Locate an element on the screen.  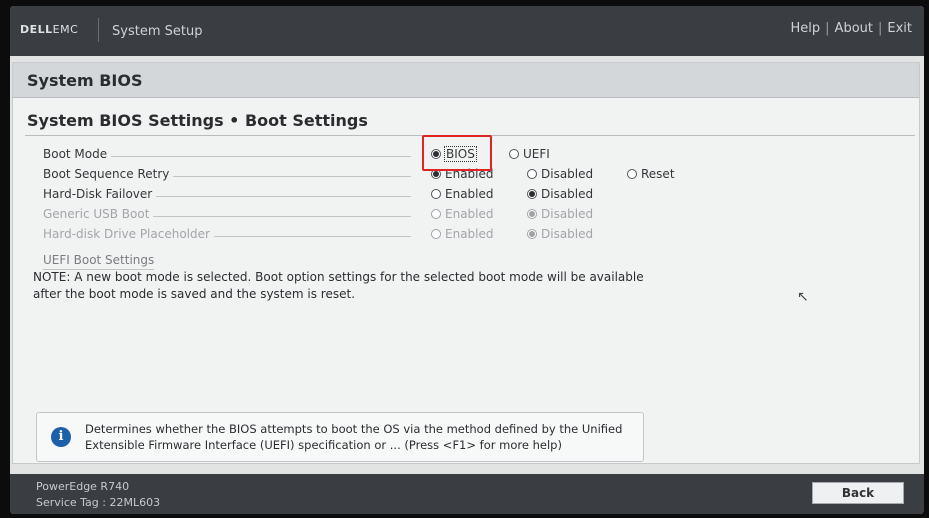
dell-emc-logo: DELLEMC is located at coordinates (49, 29).